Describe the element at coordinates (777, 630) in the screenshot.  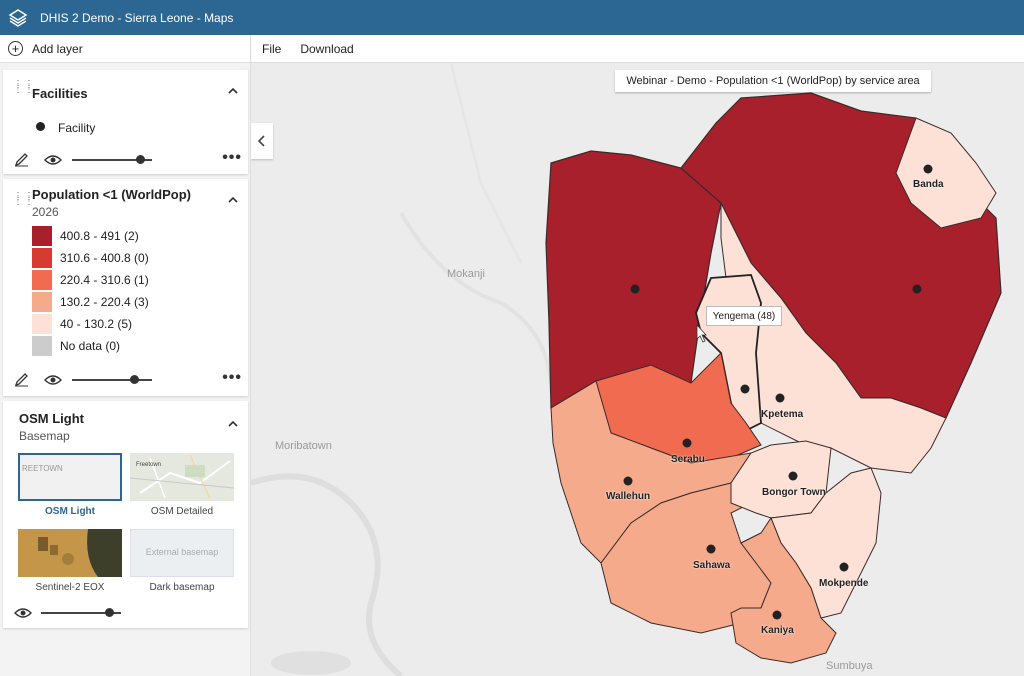
I see `facility-label: Kaniya` at that location.